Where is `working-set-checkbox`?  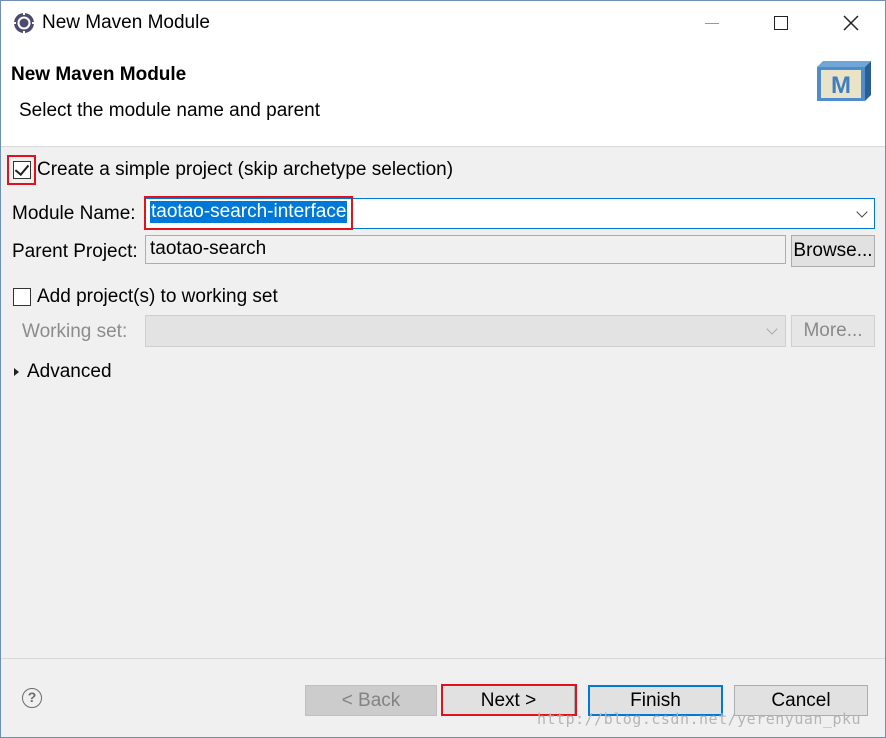
working-set-checkbox is located at coordinates (22, 297).